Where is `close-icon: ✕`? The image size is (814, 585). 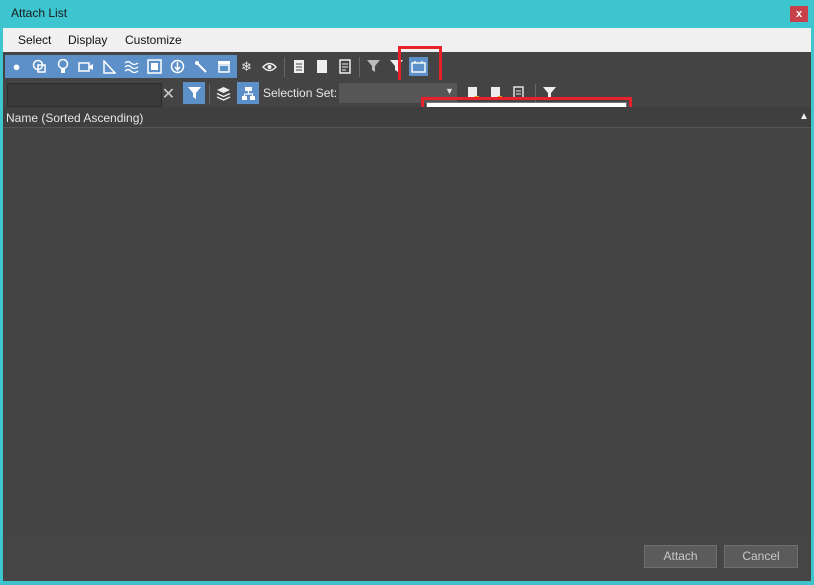
close-icon: ✕ is located at coordinates (168, 94).